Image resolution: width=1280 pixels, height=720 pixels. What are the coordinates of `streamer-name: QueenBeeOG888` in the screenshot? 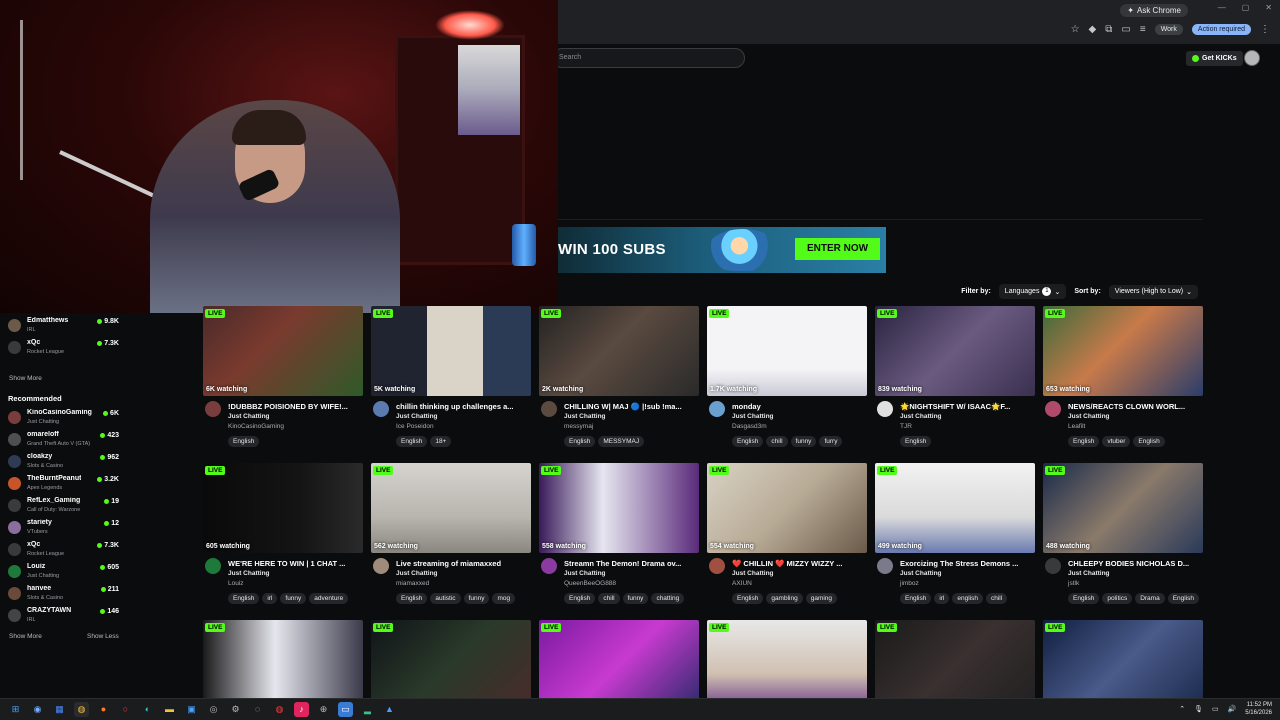 It's located at (590, 583).